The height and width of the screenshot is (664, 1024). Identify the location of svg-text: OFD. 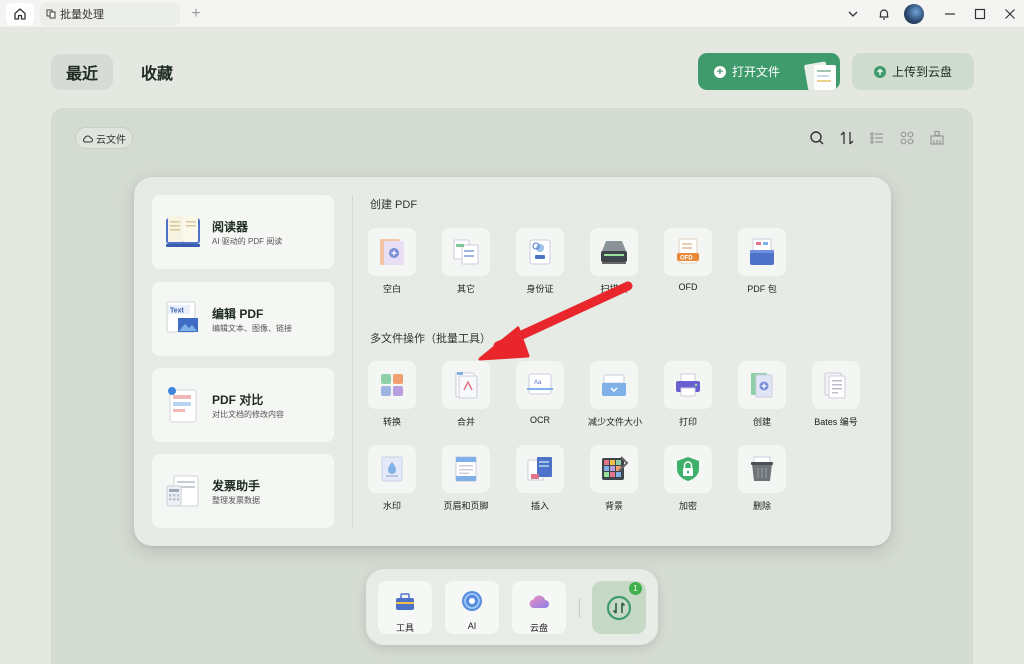
(686, 259).